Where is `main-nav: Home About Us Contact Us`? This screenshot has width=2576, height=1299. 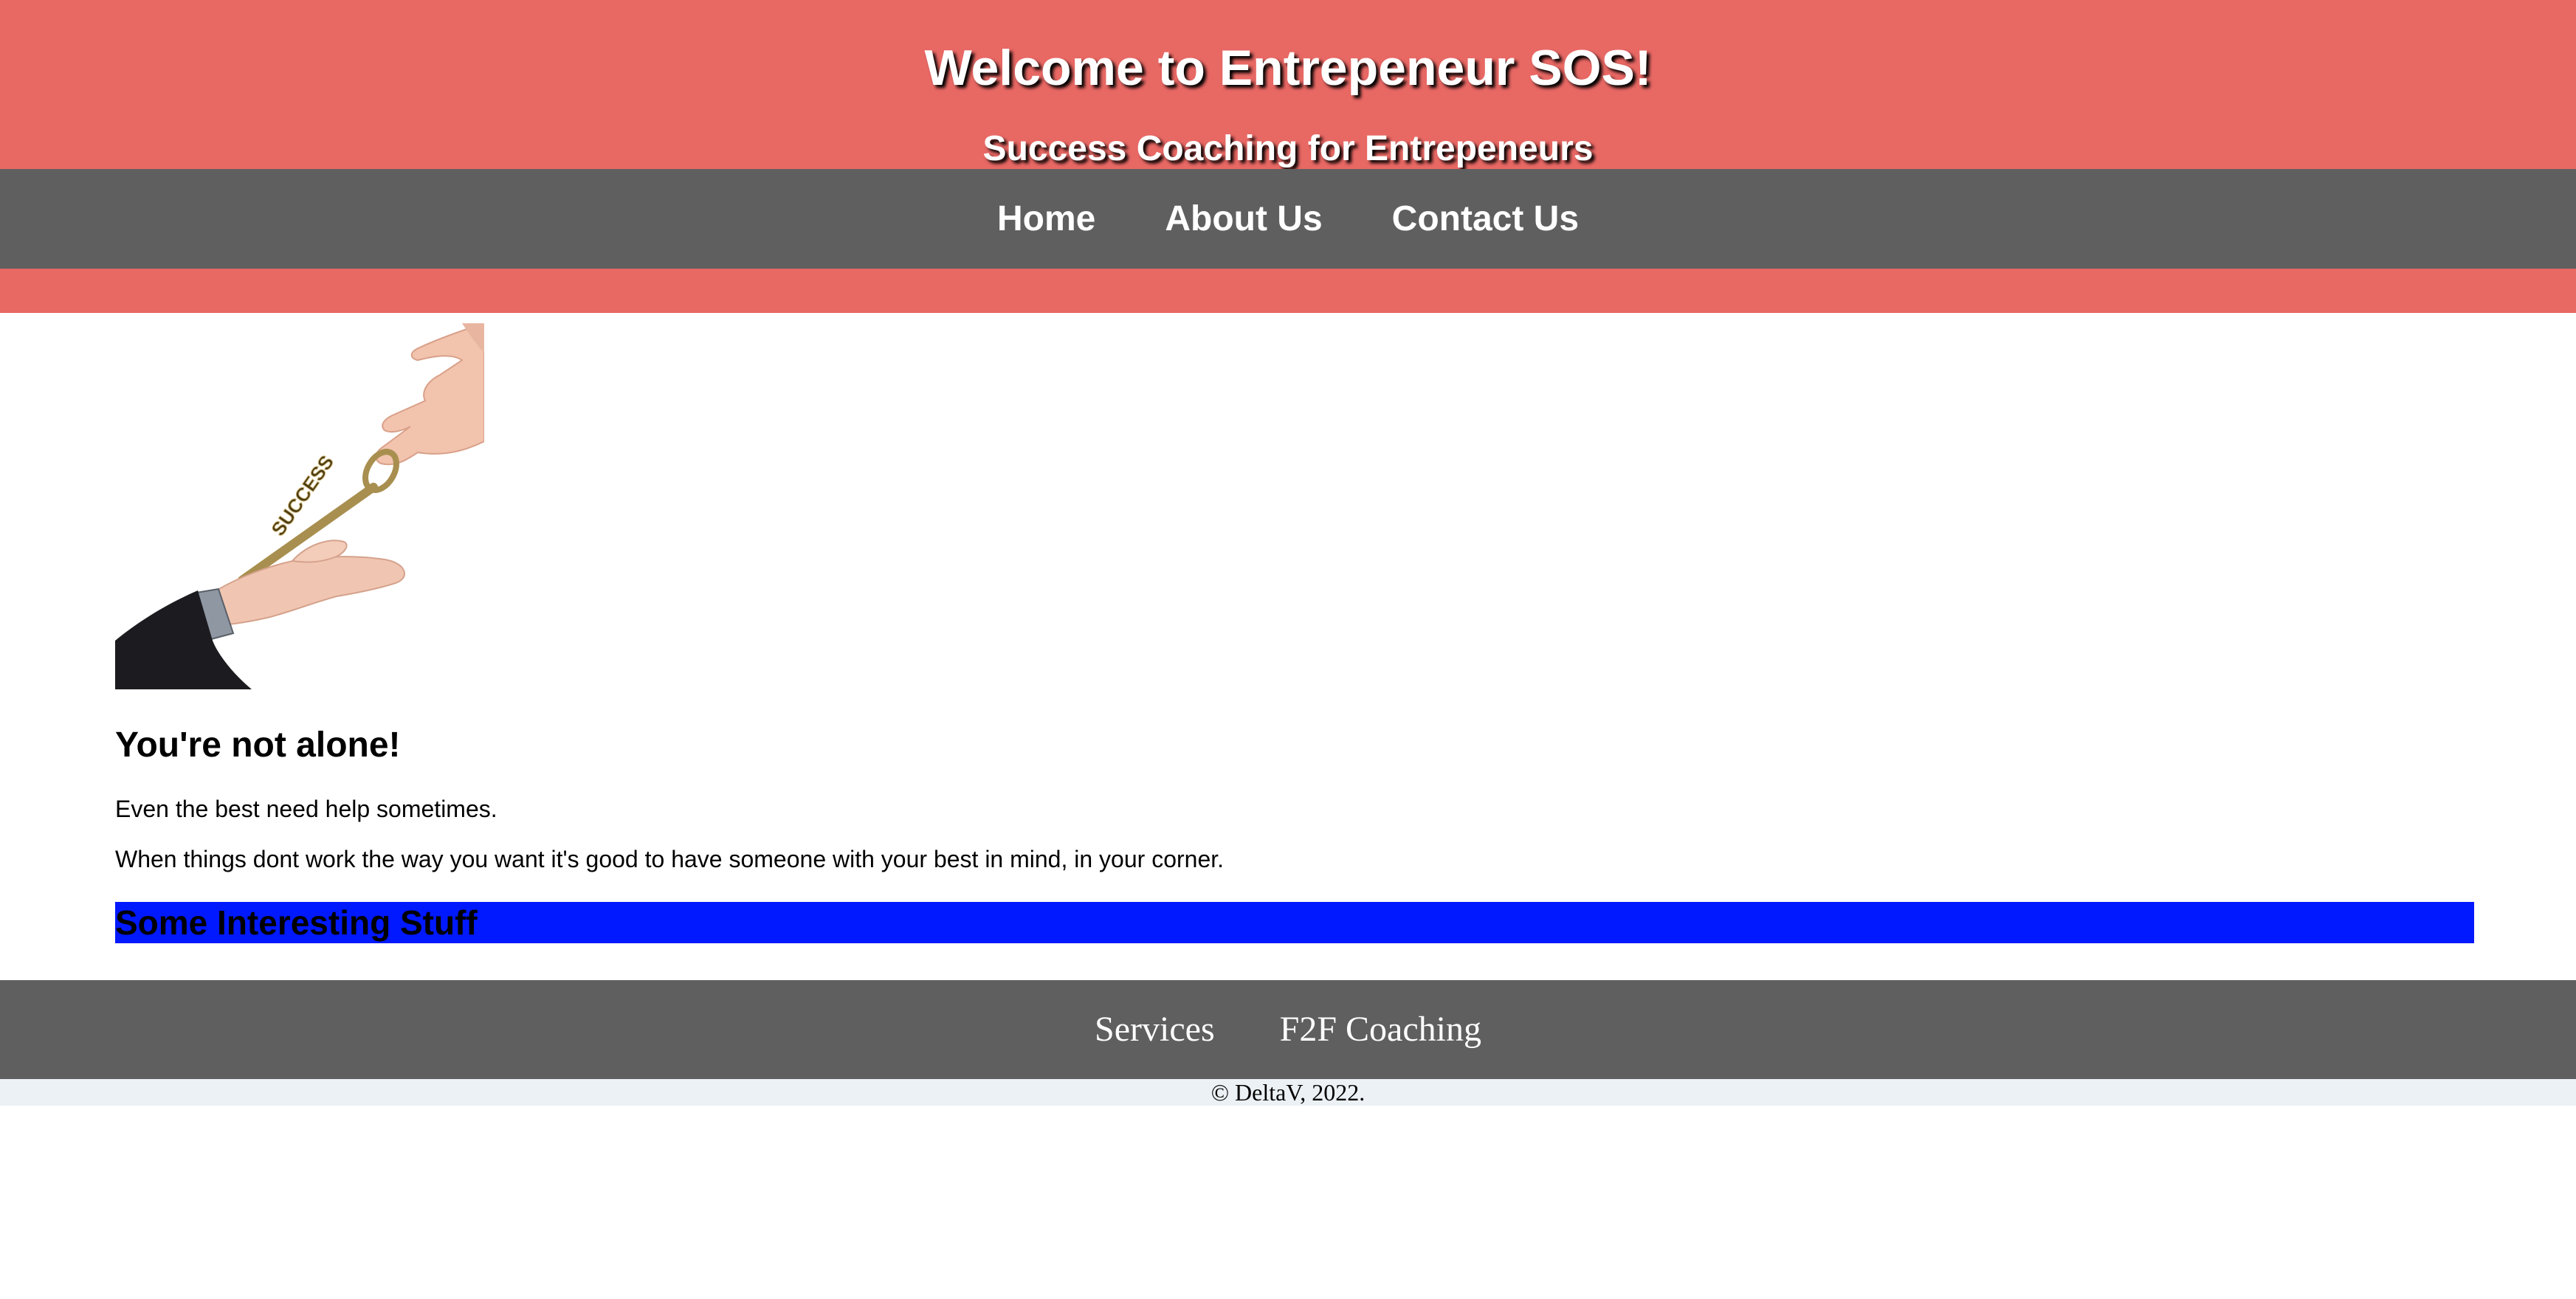
main-nav: Home About Us Contact Us is located at coordinates (1288, 219).